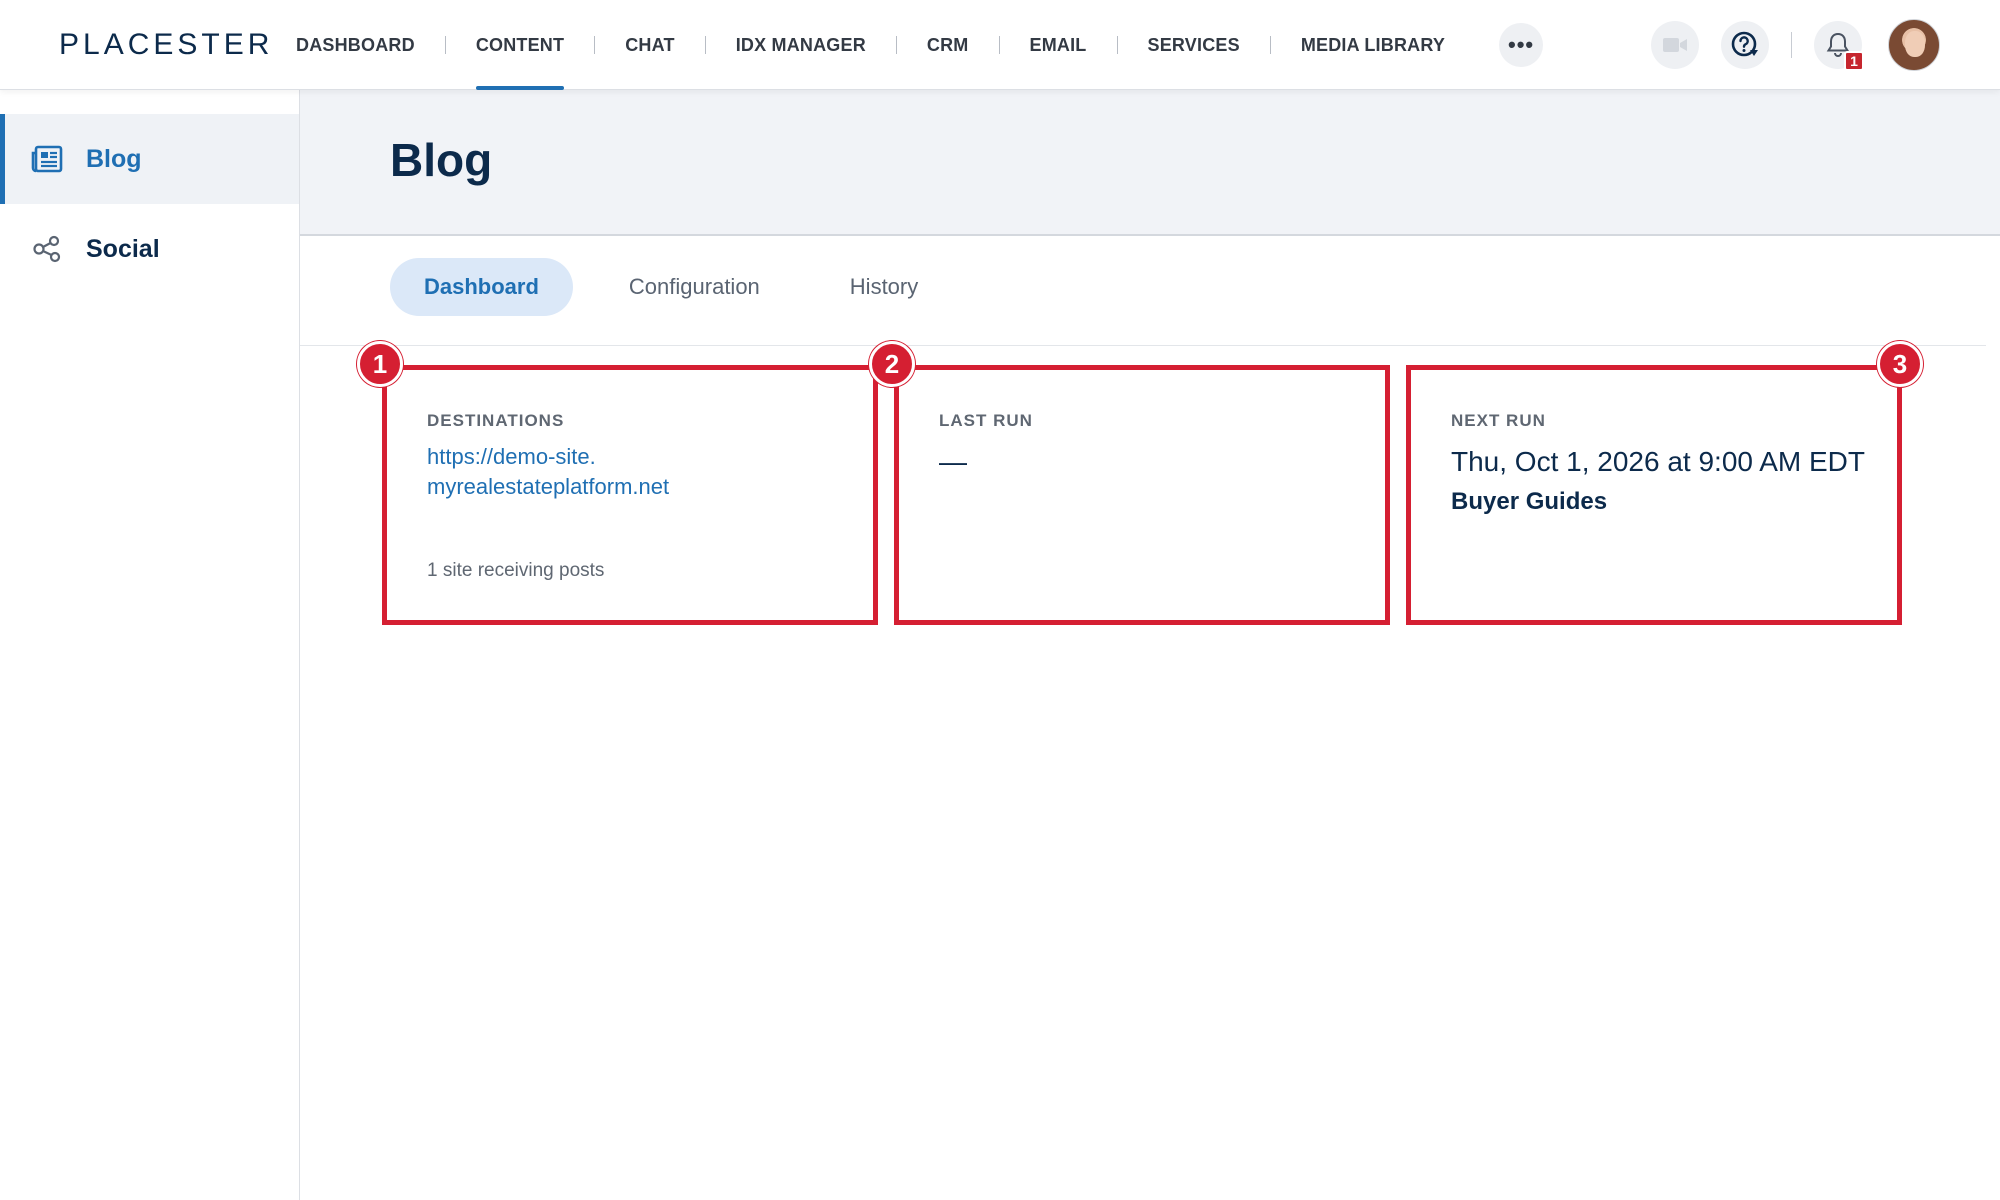  I want to click on card-label: DESTINATIONS, so click(496, 420).